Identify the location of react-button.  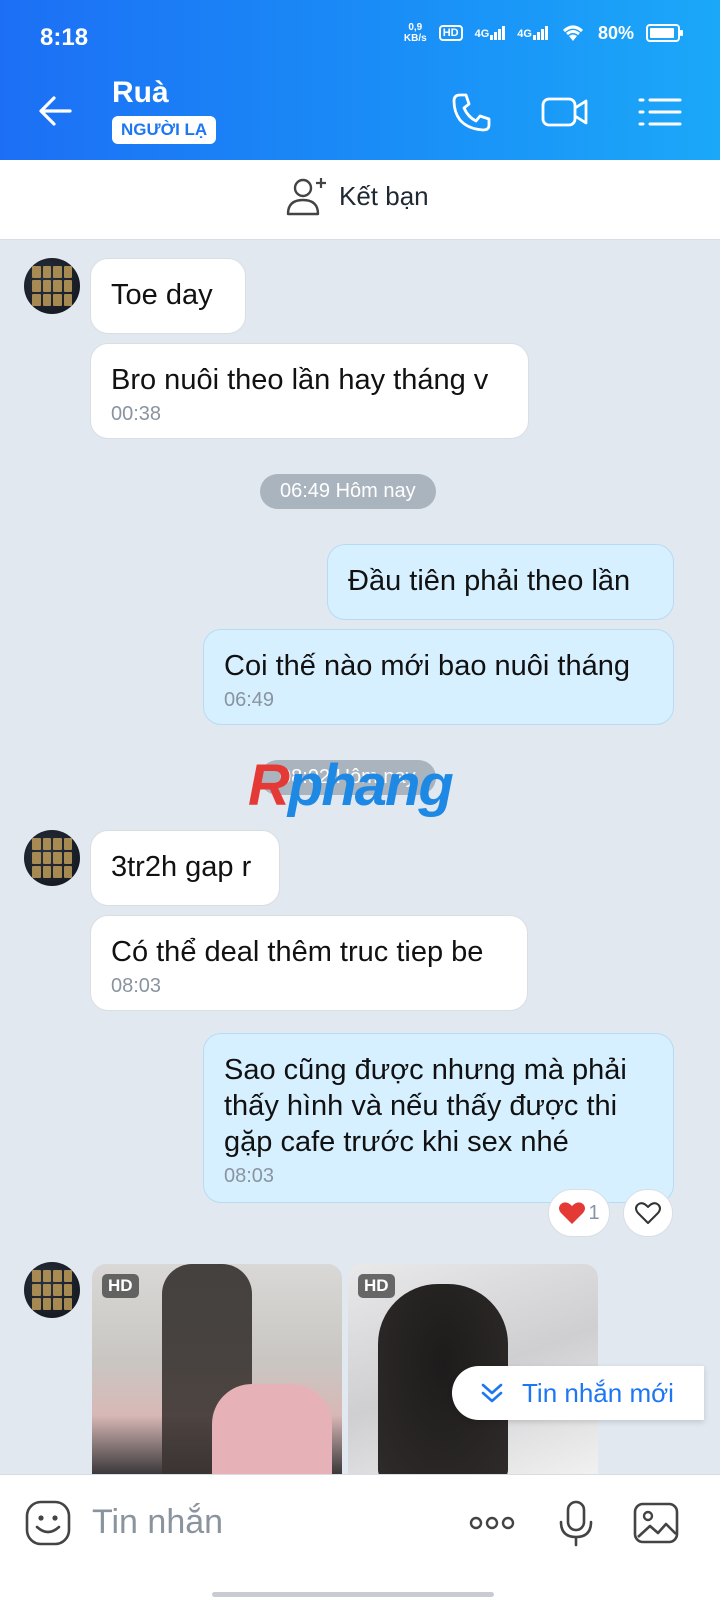
(648, 1213).